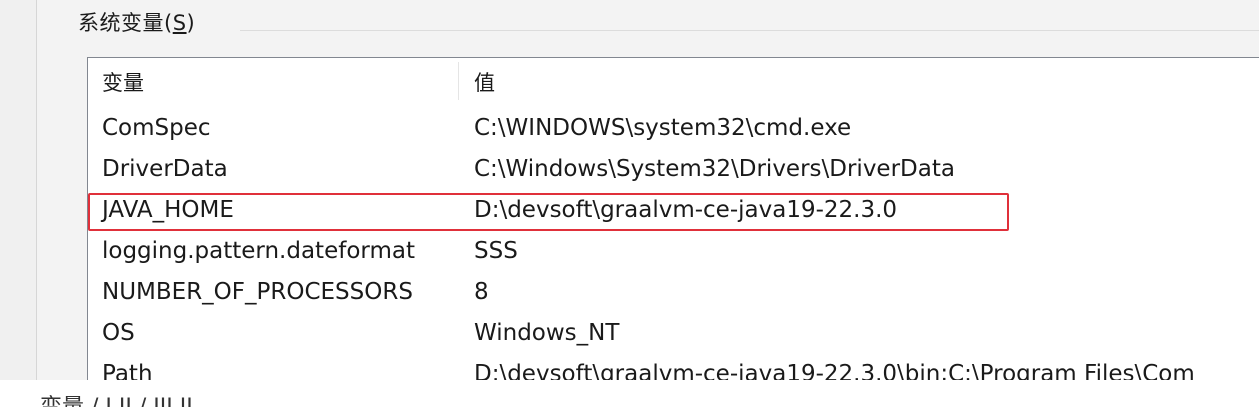  Describe the element at coordinates (116, 402) in the screenshot. I see `cut-off-caption-text: 变量 / Ⅰ II / III II` at that location.